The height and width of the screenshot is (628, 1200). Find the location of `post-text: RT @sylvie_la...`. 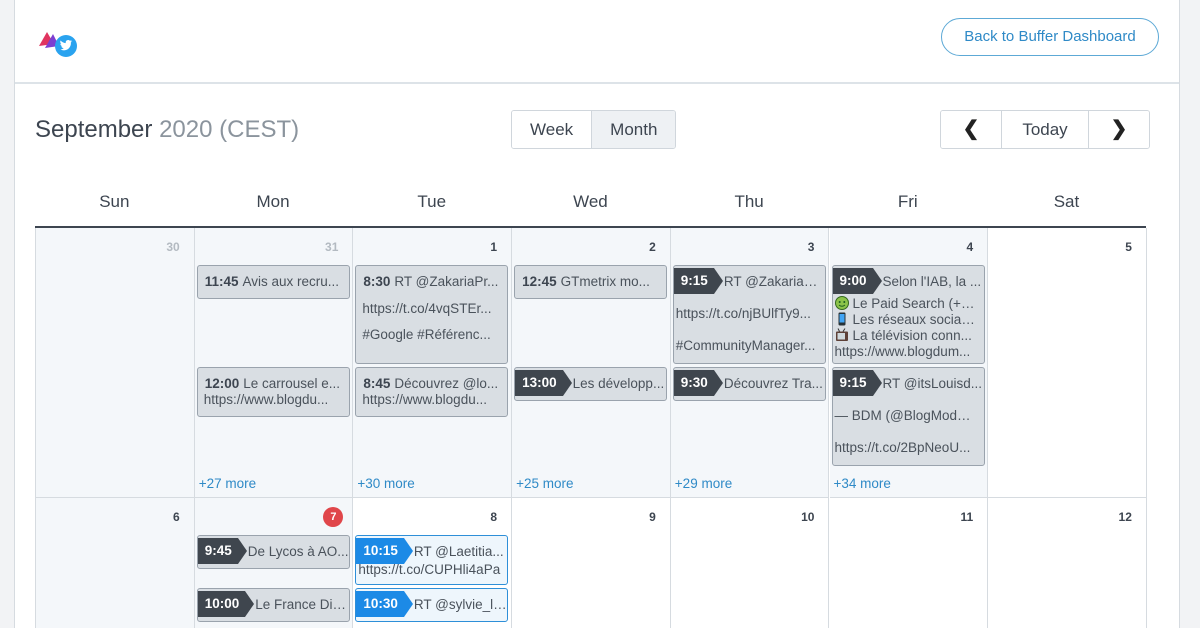

post-text: RT @sylvie_la... is located at coordinates (460, 604).